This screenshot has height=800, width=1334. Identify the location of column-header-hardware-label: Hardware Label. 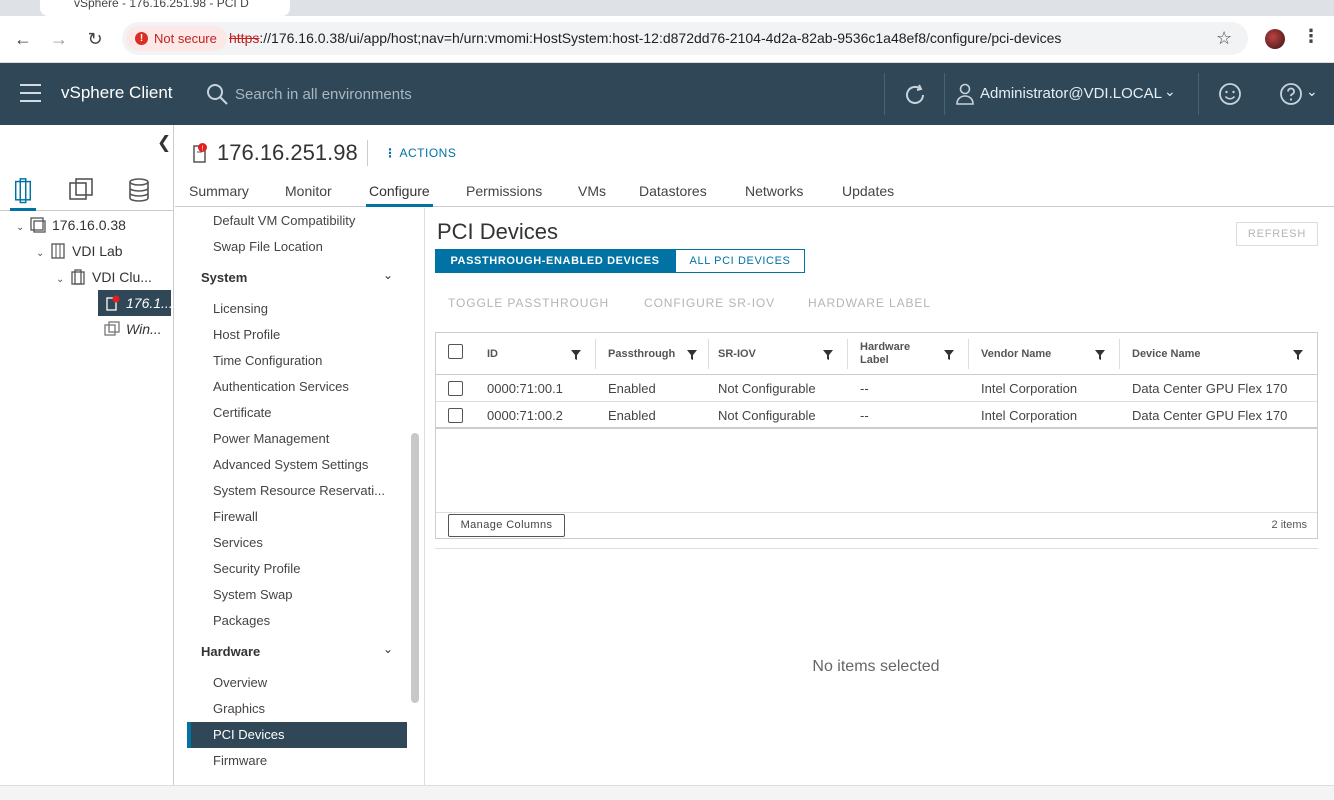
(890, 354).